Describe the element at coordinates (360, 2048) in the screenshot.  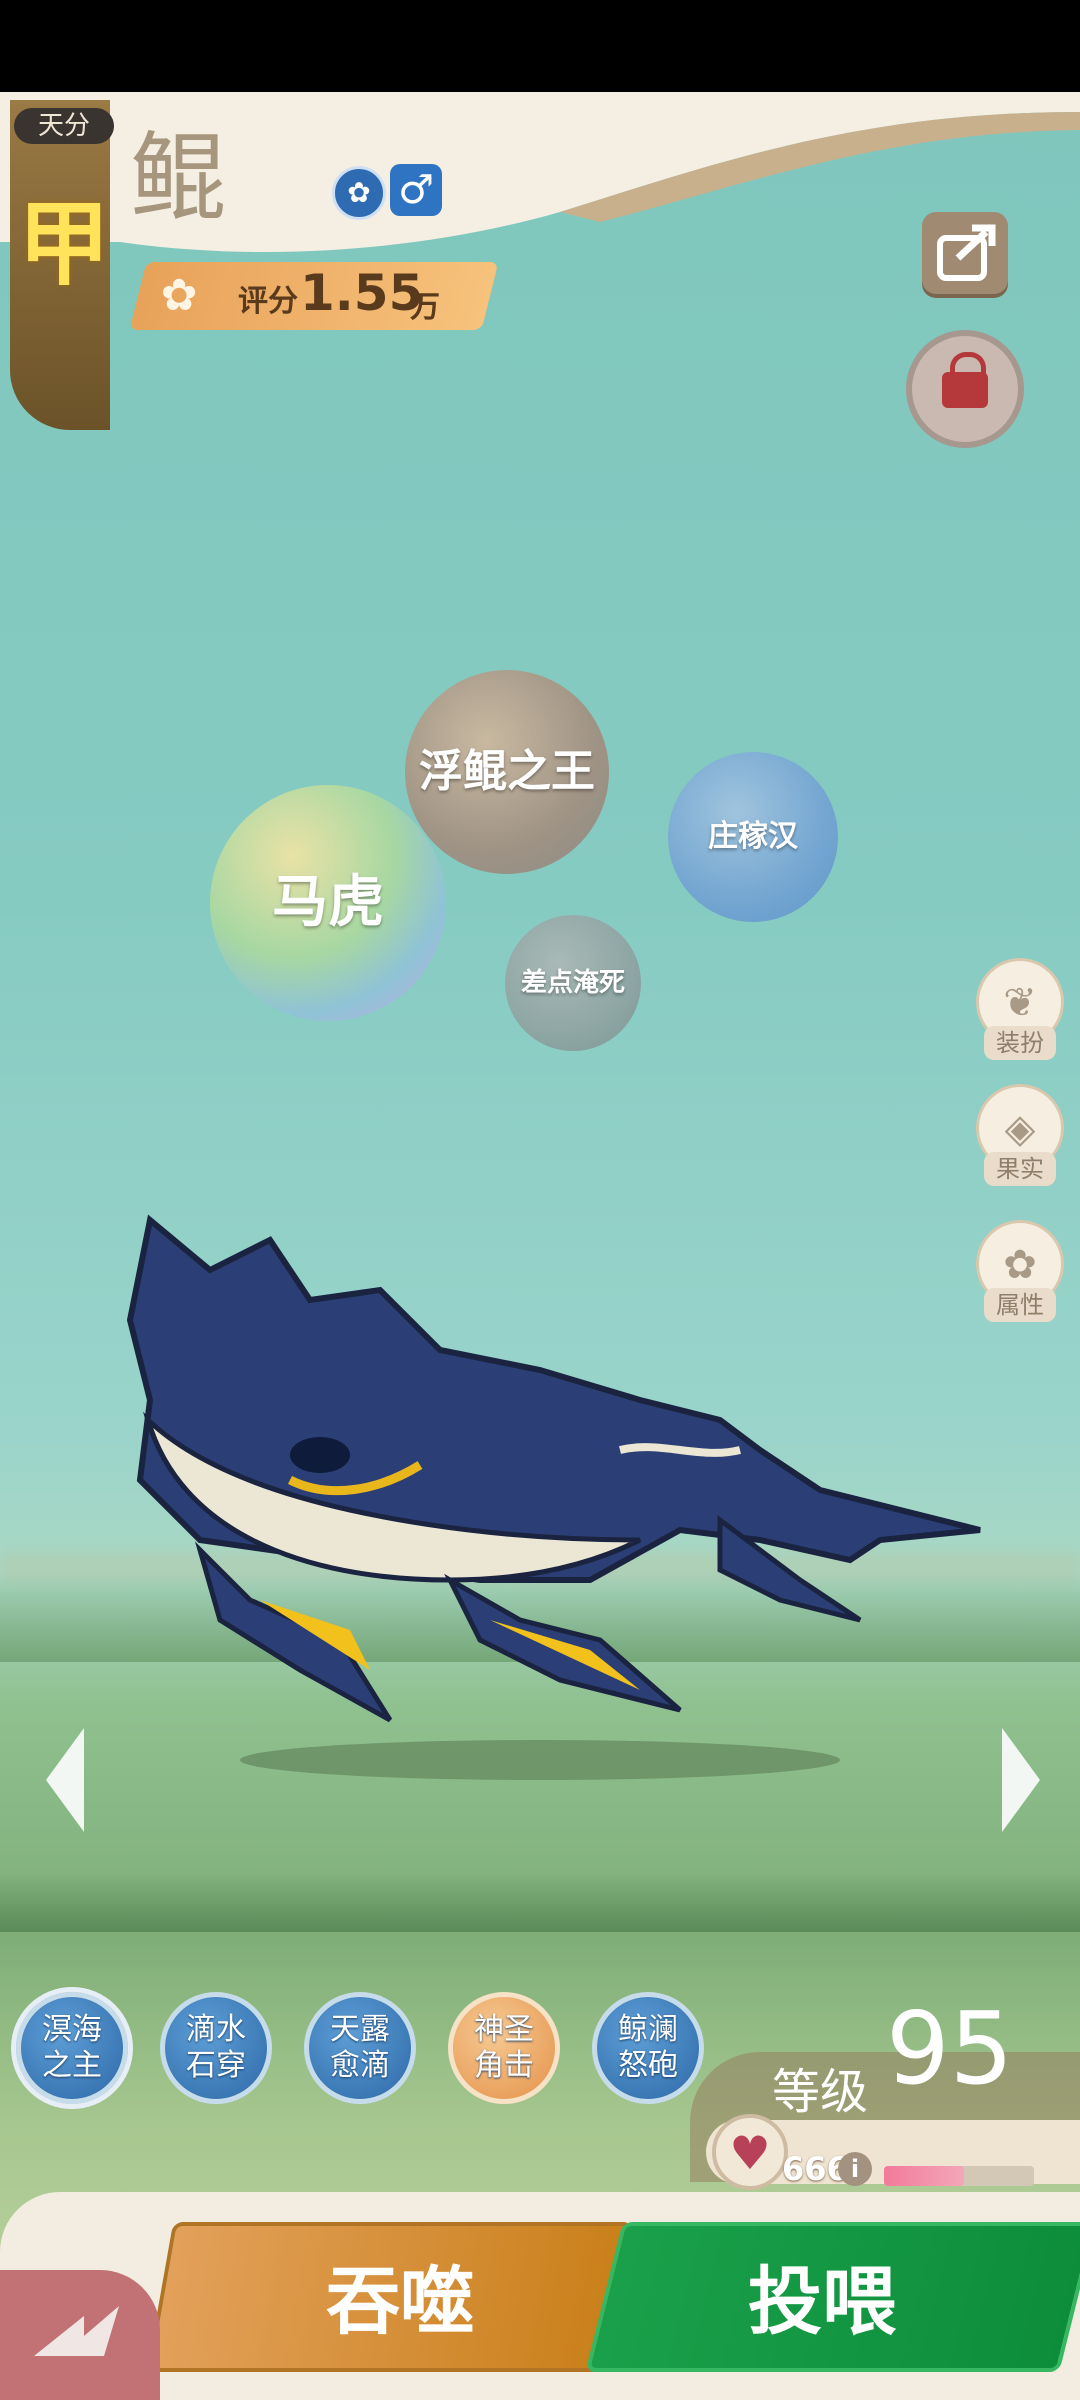
I see `skill-slot: 天露愈滴` at that location.